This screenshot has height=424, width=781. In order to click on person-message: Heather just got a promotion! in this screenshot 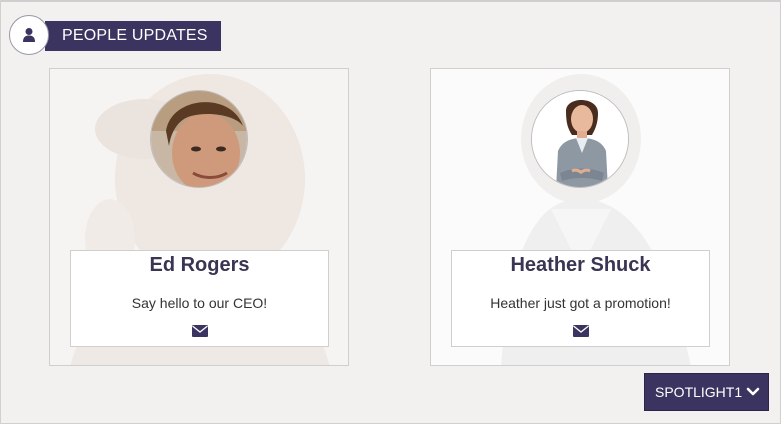, I will do `click(580, 303)`.